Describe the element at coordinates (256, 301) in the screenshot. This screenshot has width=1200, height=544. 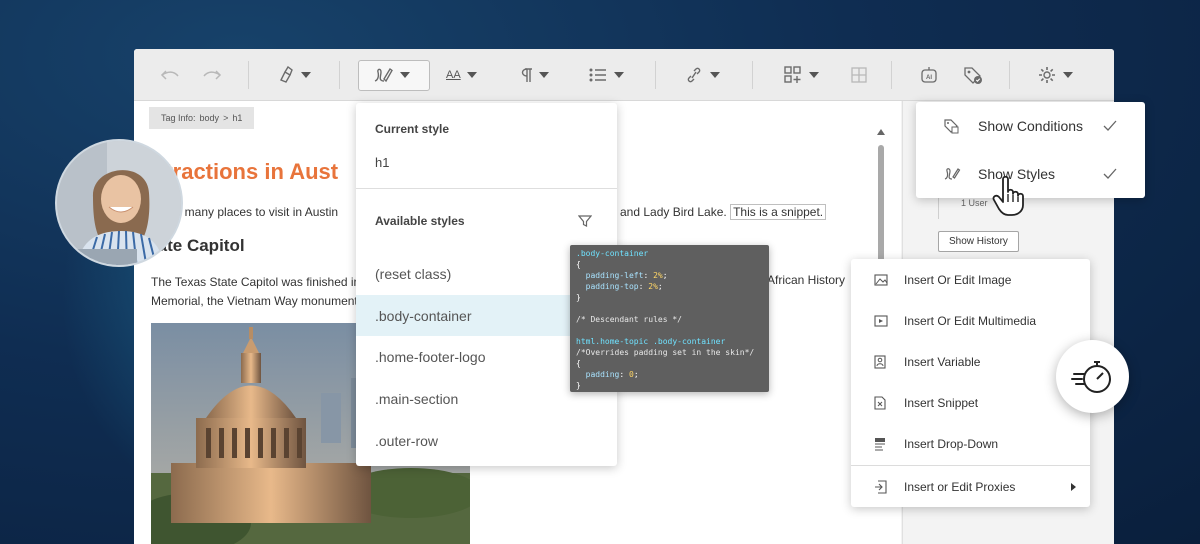
I see `paragraph-line: Memorial, the Vietnam Way monument,` at that location.